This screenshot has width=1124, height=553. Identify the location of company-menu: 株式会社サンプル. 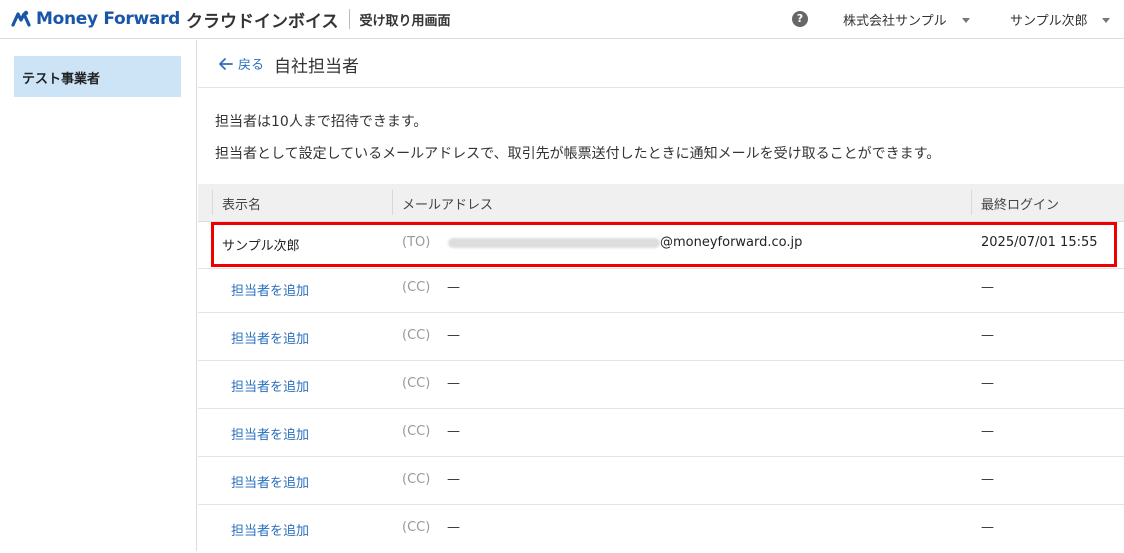
(895, 19).